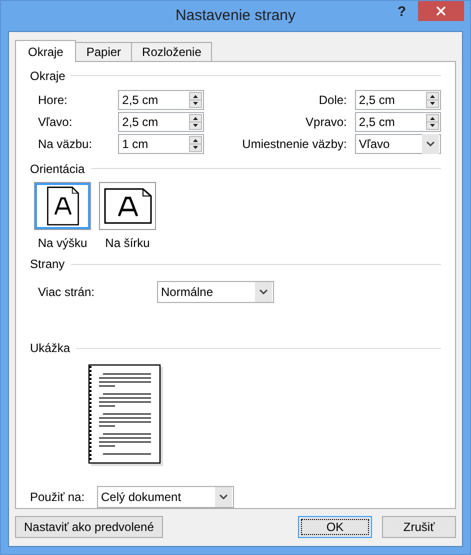 The height and width of the screenshot is (555, 471). What do you see at coordinates (56, 122) in the screenshot?
I see `field-label: Vľavo:` at bounding box center [56, 122].